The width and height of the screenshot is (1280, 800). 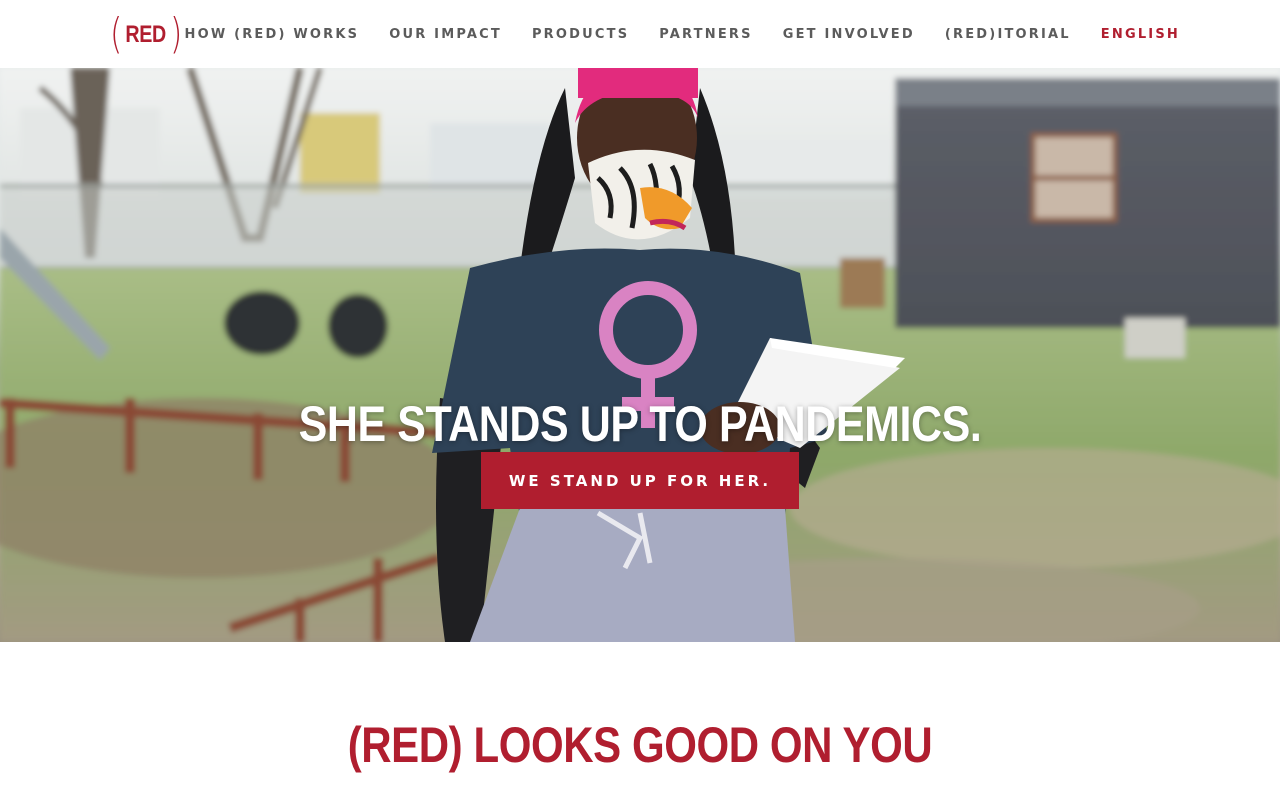 I want to click on red-logo: ( RED ), so click(x=146, y=34).